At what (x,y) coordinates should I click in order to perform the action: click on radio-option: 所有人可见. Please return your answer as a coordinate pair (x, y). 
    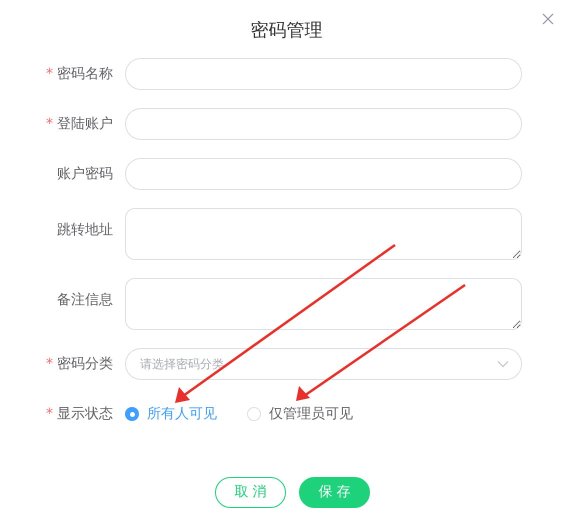
    Looking at the image, I should click on (171, 414).